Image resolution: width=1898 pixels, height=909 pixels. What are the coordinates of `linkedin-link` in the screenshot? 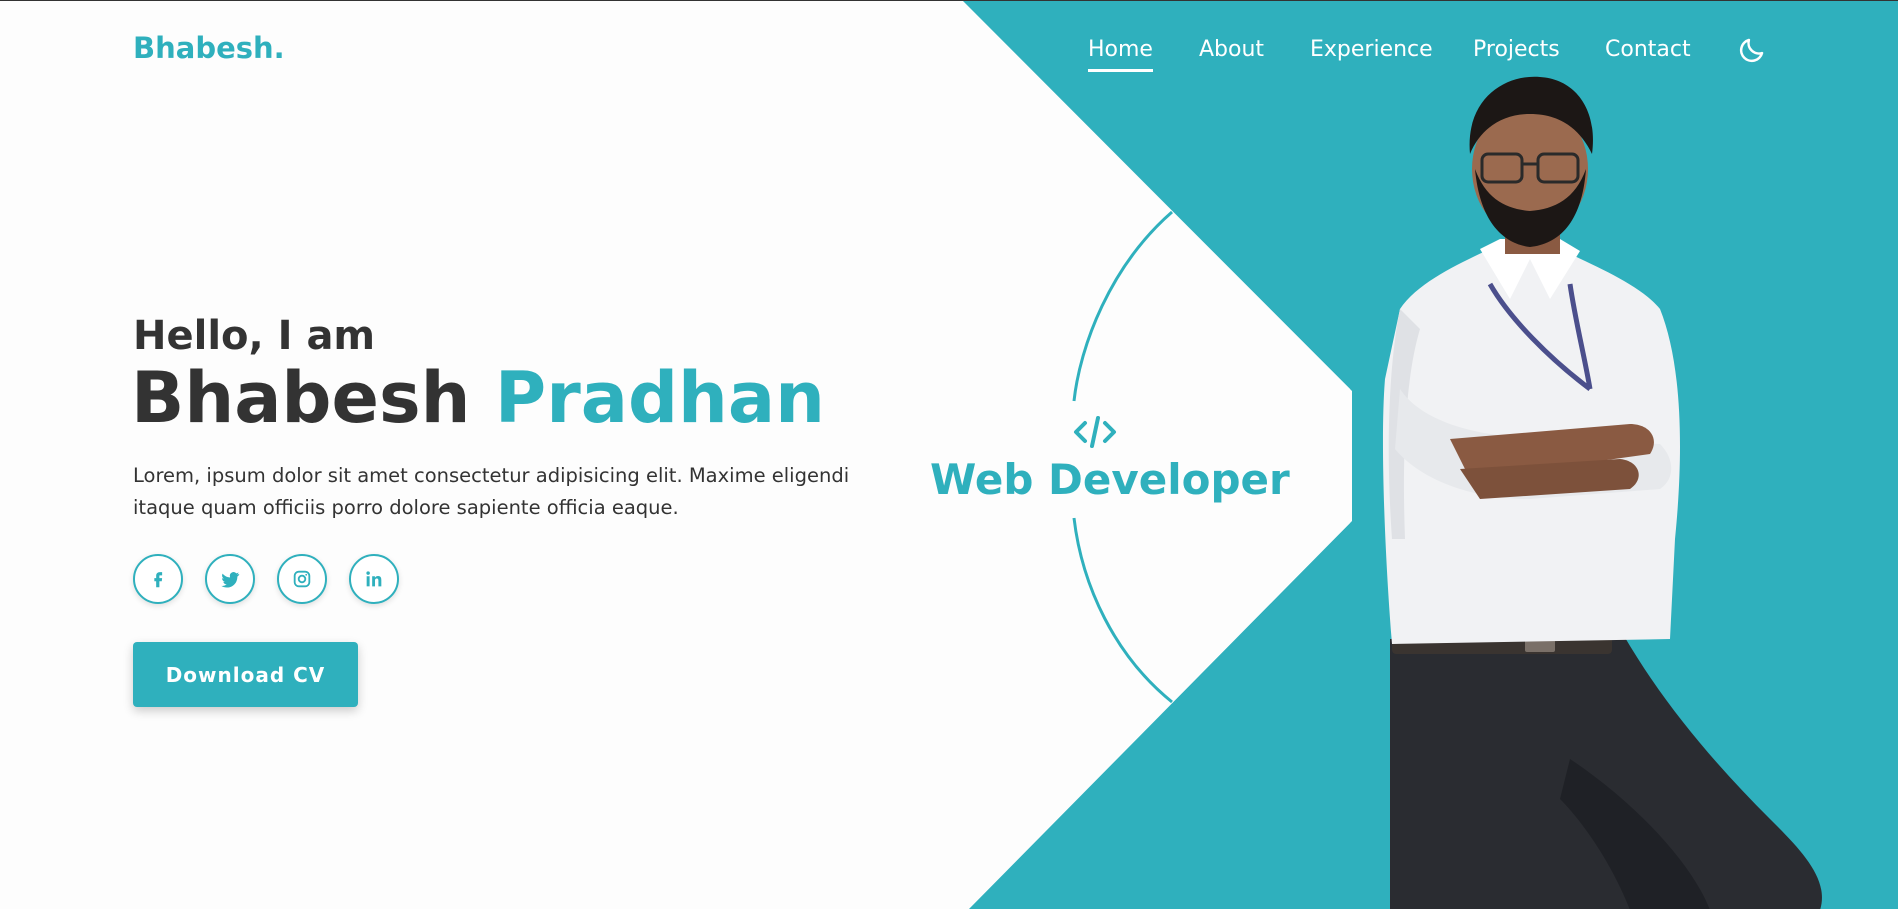 It's located at (374, 579).